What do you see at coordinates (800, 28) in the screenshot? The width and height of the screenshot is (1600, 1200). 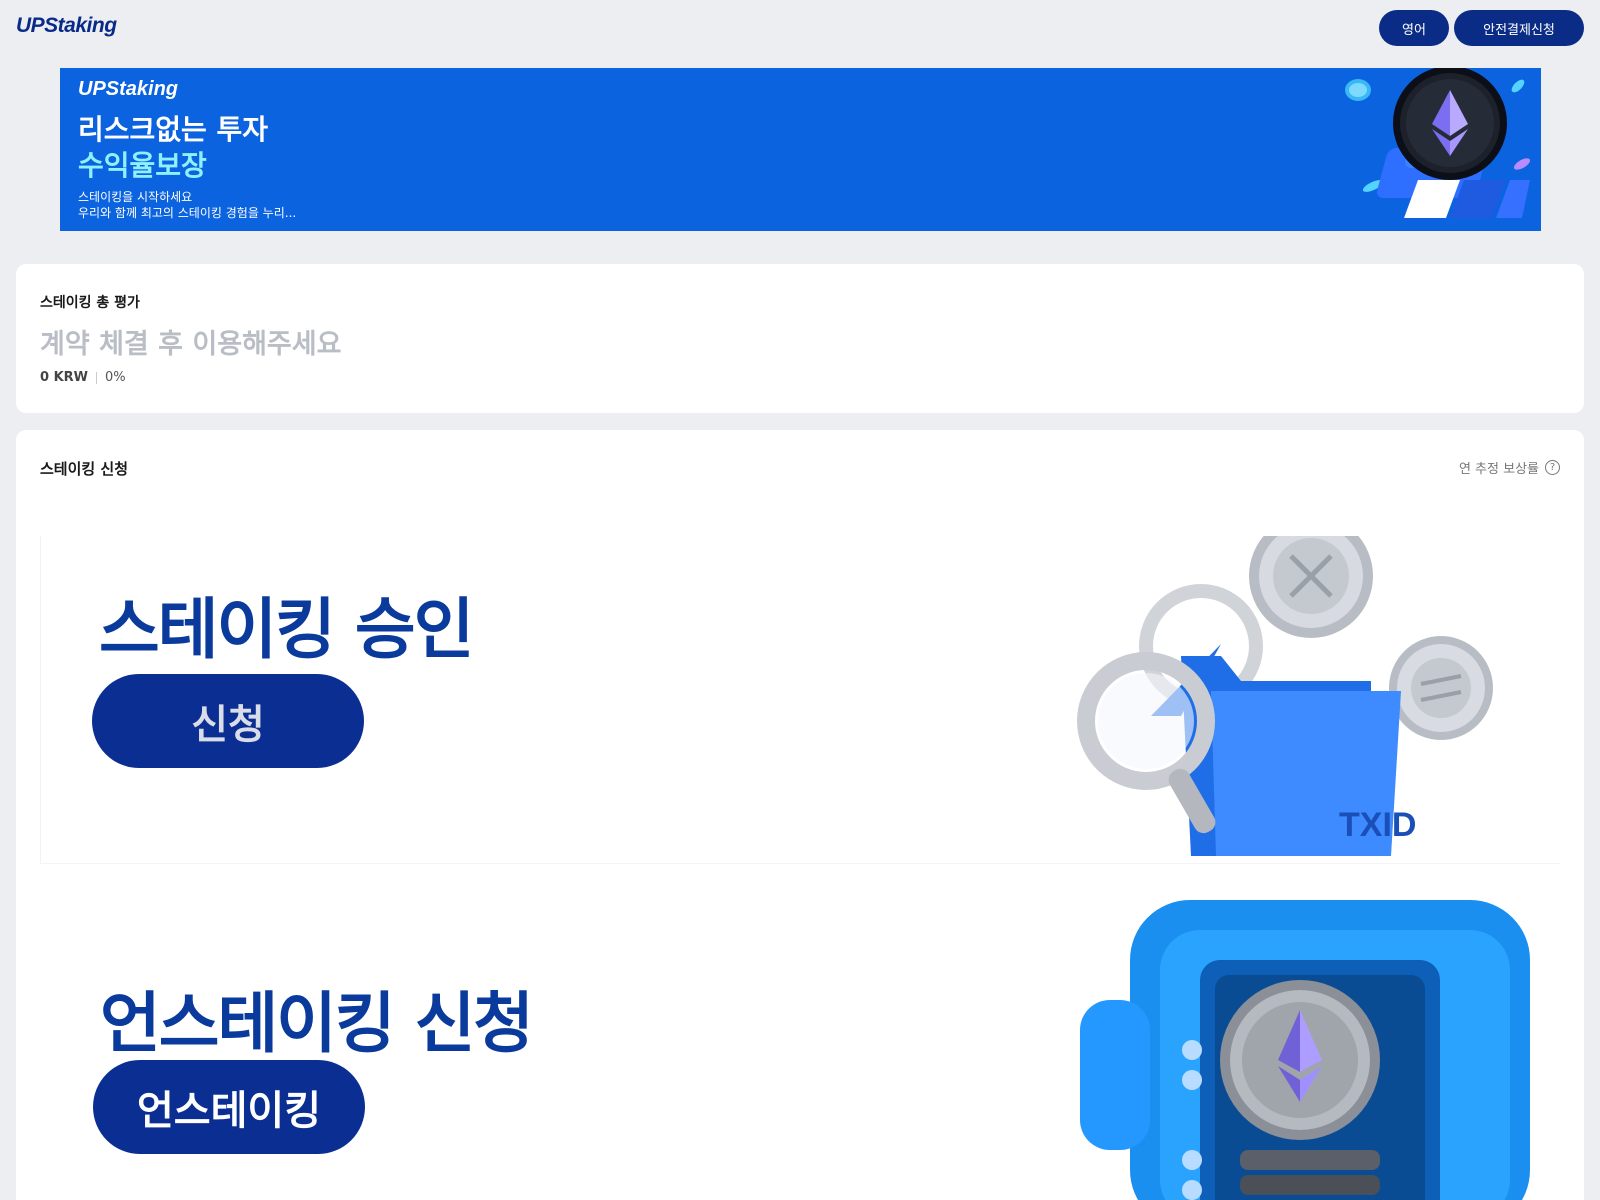 I see `header: UPStaking 영어 안전결제신청` at bounding box center [800, 28].